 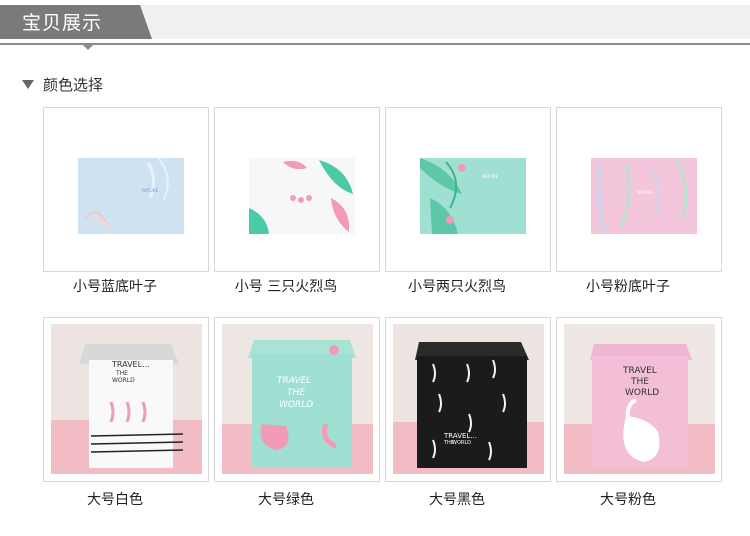 I want to click on product-small-pink-leaves: NATURE, so click(x=639, y=189).